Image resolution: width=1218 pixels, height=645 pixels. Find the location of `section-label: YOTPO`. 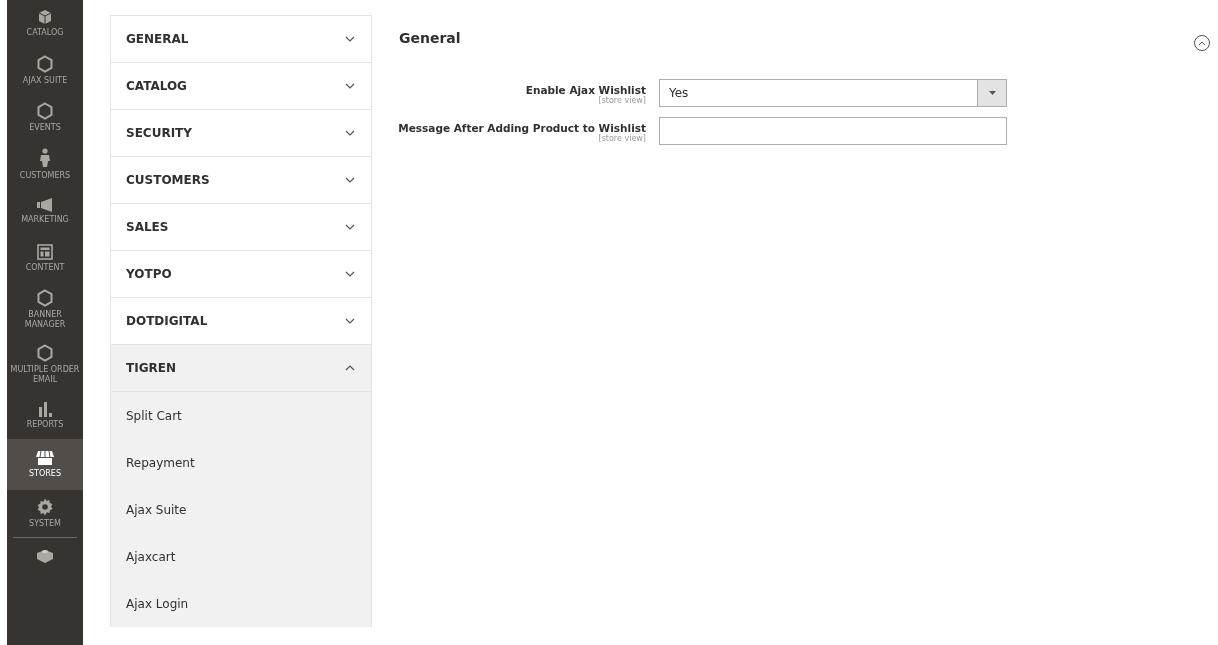

section-label: YOTPO is located at coordinates (149, 274).